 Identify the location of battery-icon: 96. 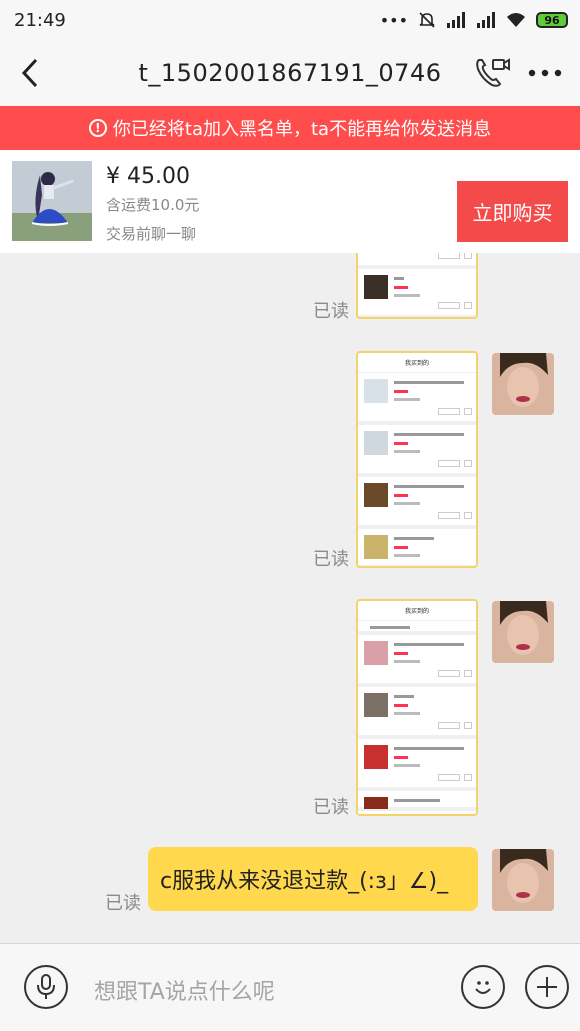
(552, 20).